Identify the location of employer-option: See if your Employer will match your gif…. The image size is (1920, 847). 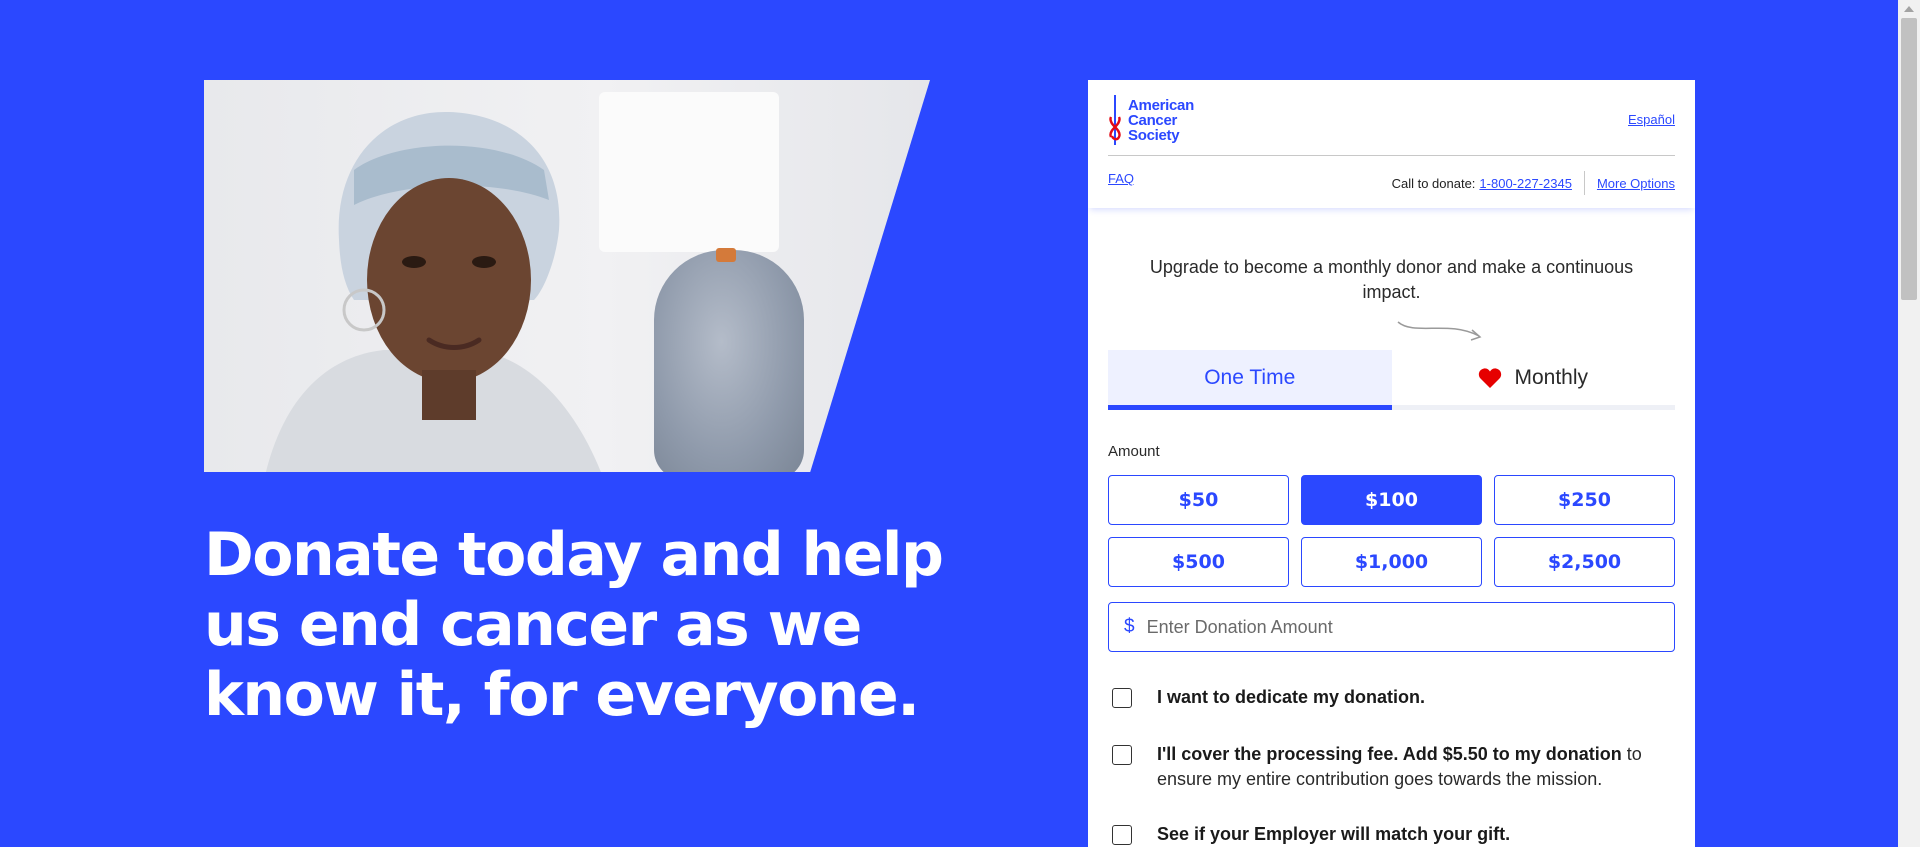
(1392, 834).